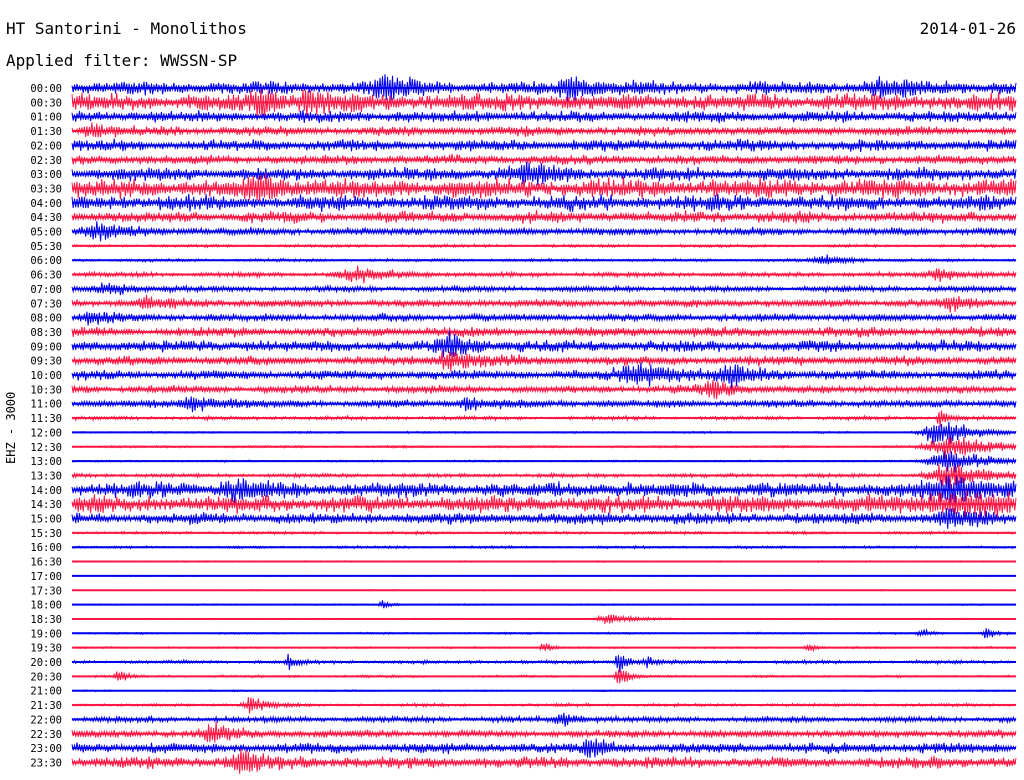 This screenshot has width=1024, height=780. I want to click on time-tick-label: 17:00, so click(46, 577).